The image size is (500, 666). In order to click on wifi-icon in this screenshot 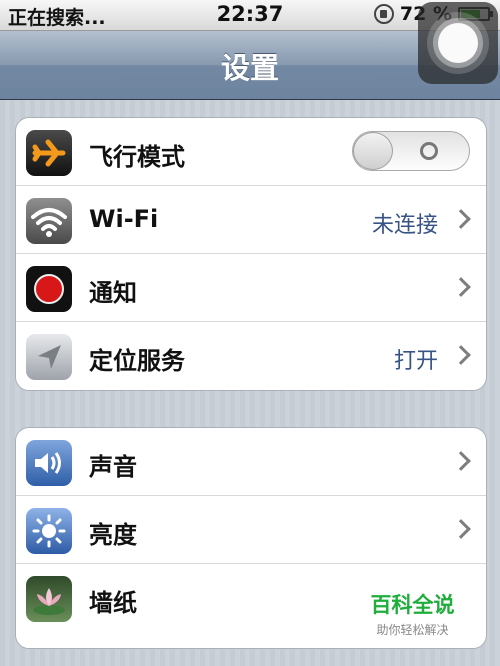, I will do `click(49, 221)`.